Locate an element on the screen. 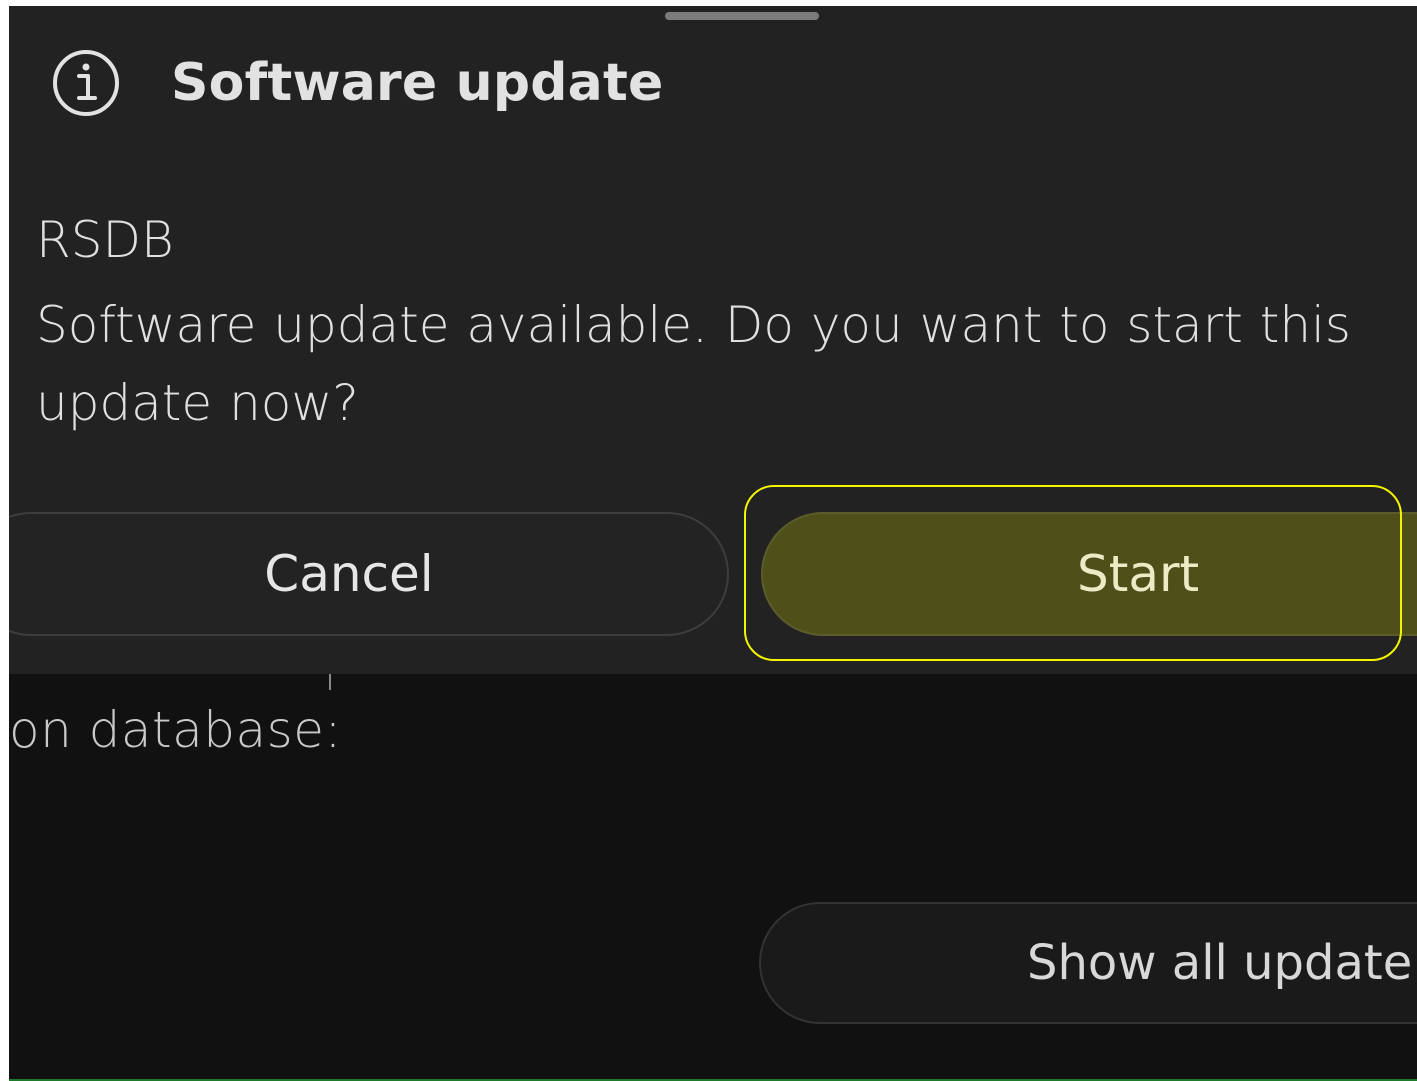  dialog-title: Software update is located at coordinates (417, 83).